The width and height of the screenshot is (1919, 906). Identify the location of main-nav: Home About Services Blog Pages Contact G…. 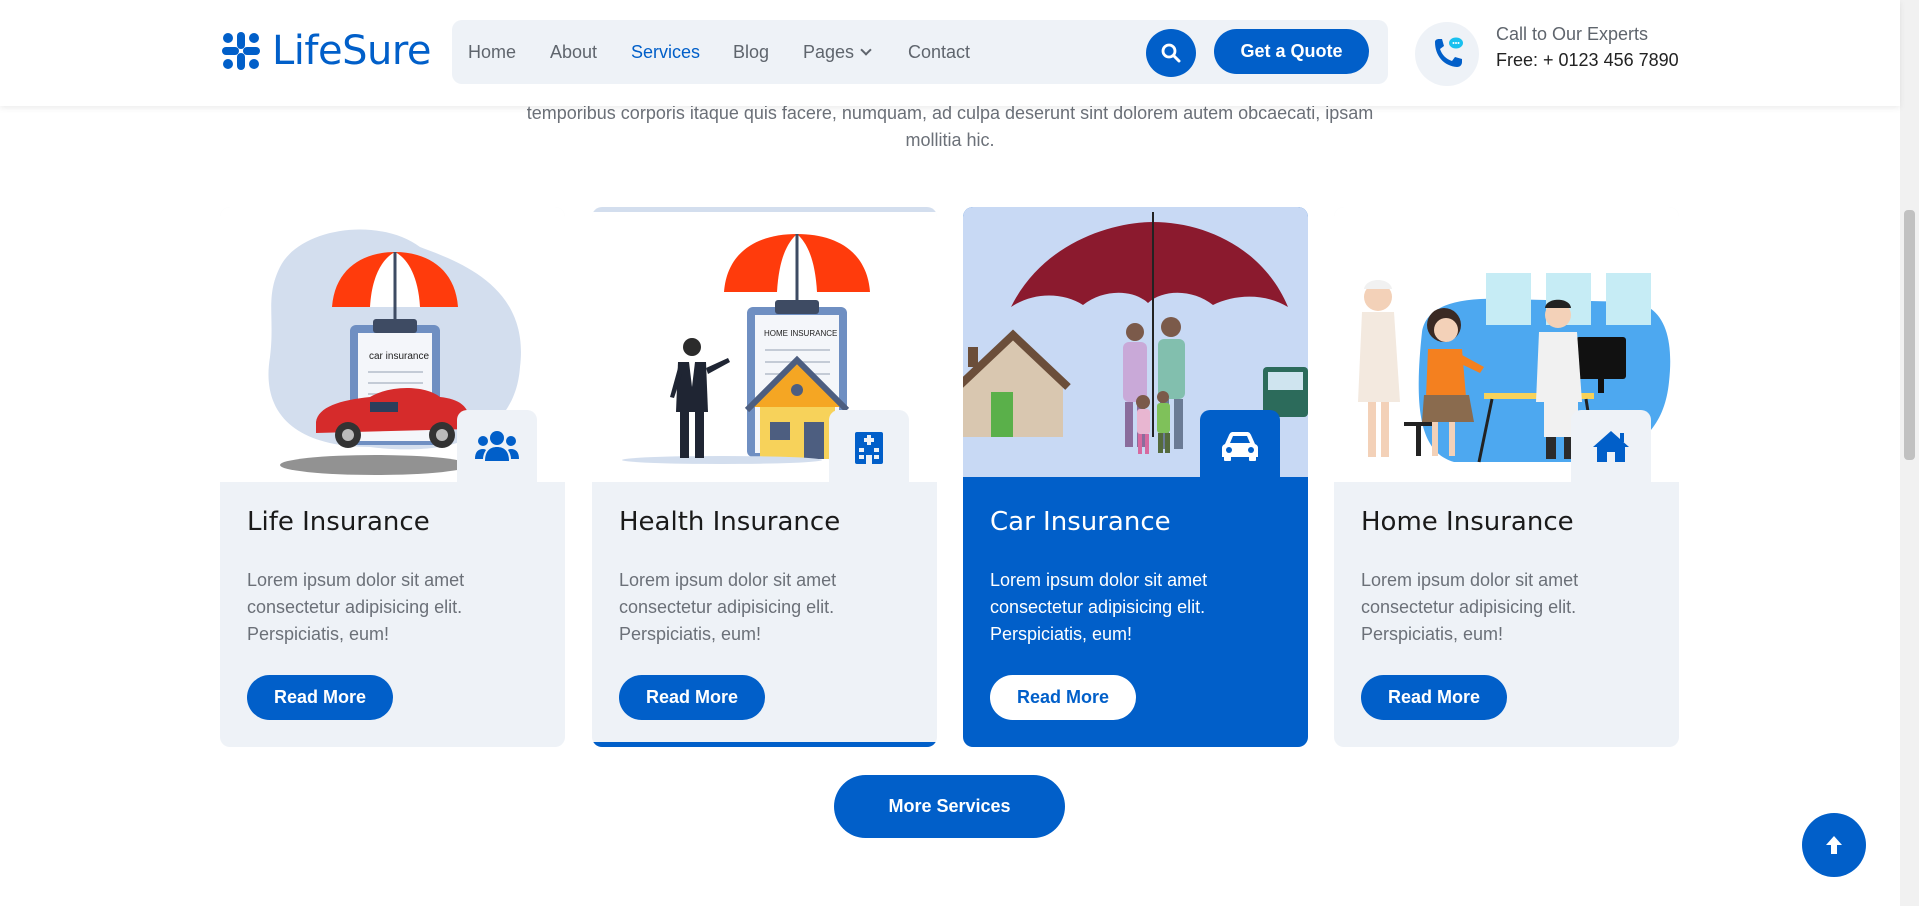
(920, 52).